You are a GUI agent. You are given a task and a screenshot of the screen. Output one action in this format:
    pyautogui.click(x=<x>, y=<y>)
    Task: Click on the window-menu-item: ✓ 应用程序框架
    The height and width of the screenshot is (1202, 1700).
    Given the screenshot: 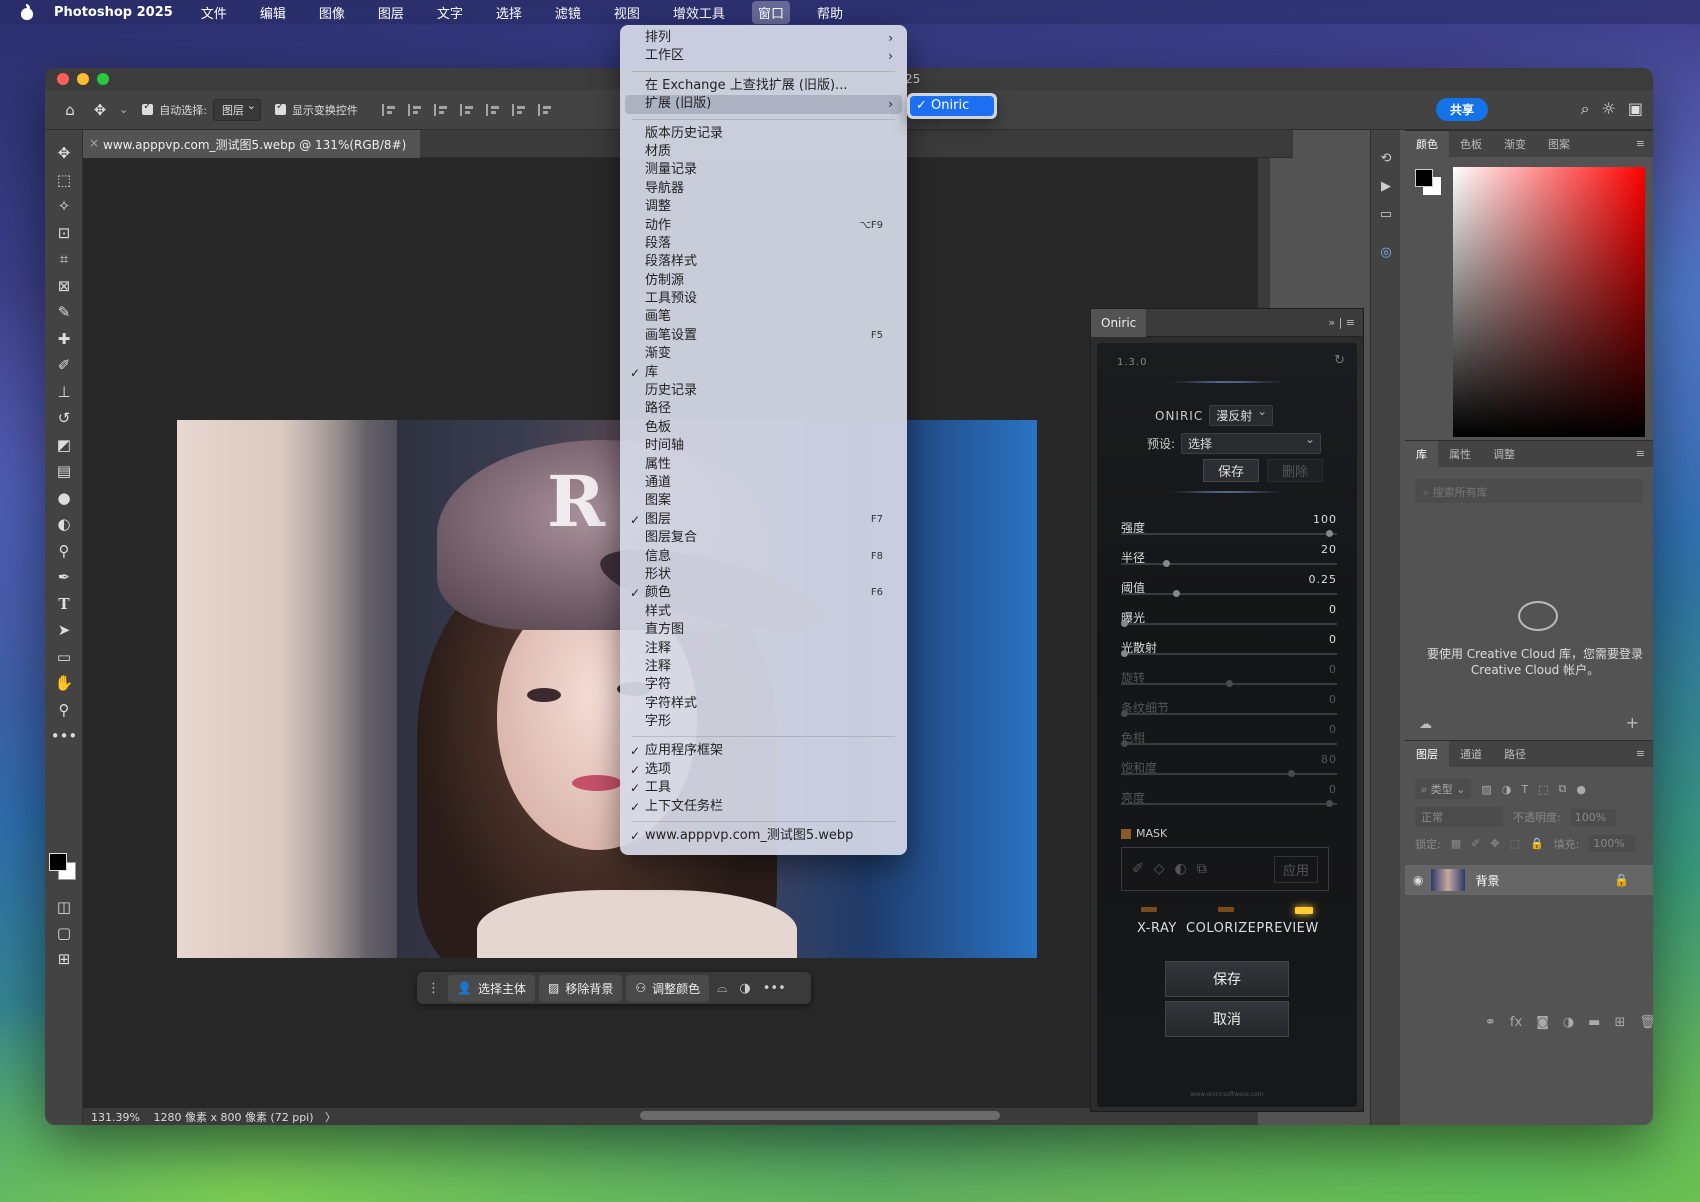 What is the action you would take?
    pyautogui.click(x=763, y=751)
    